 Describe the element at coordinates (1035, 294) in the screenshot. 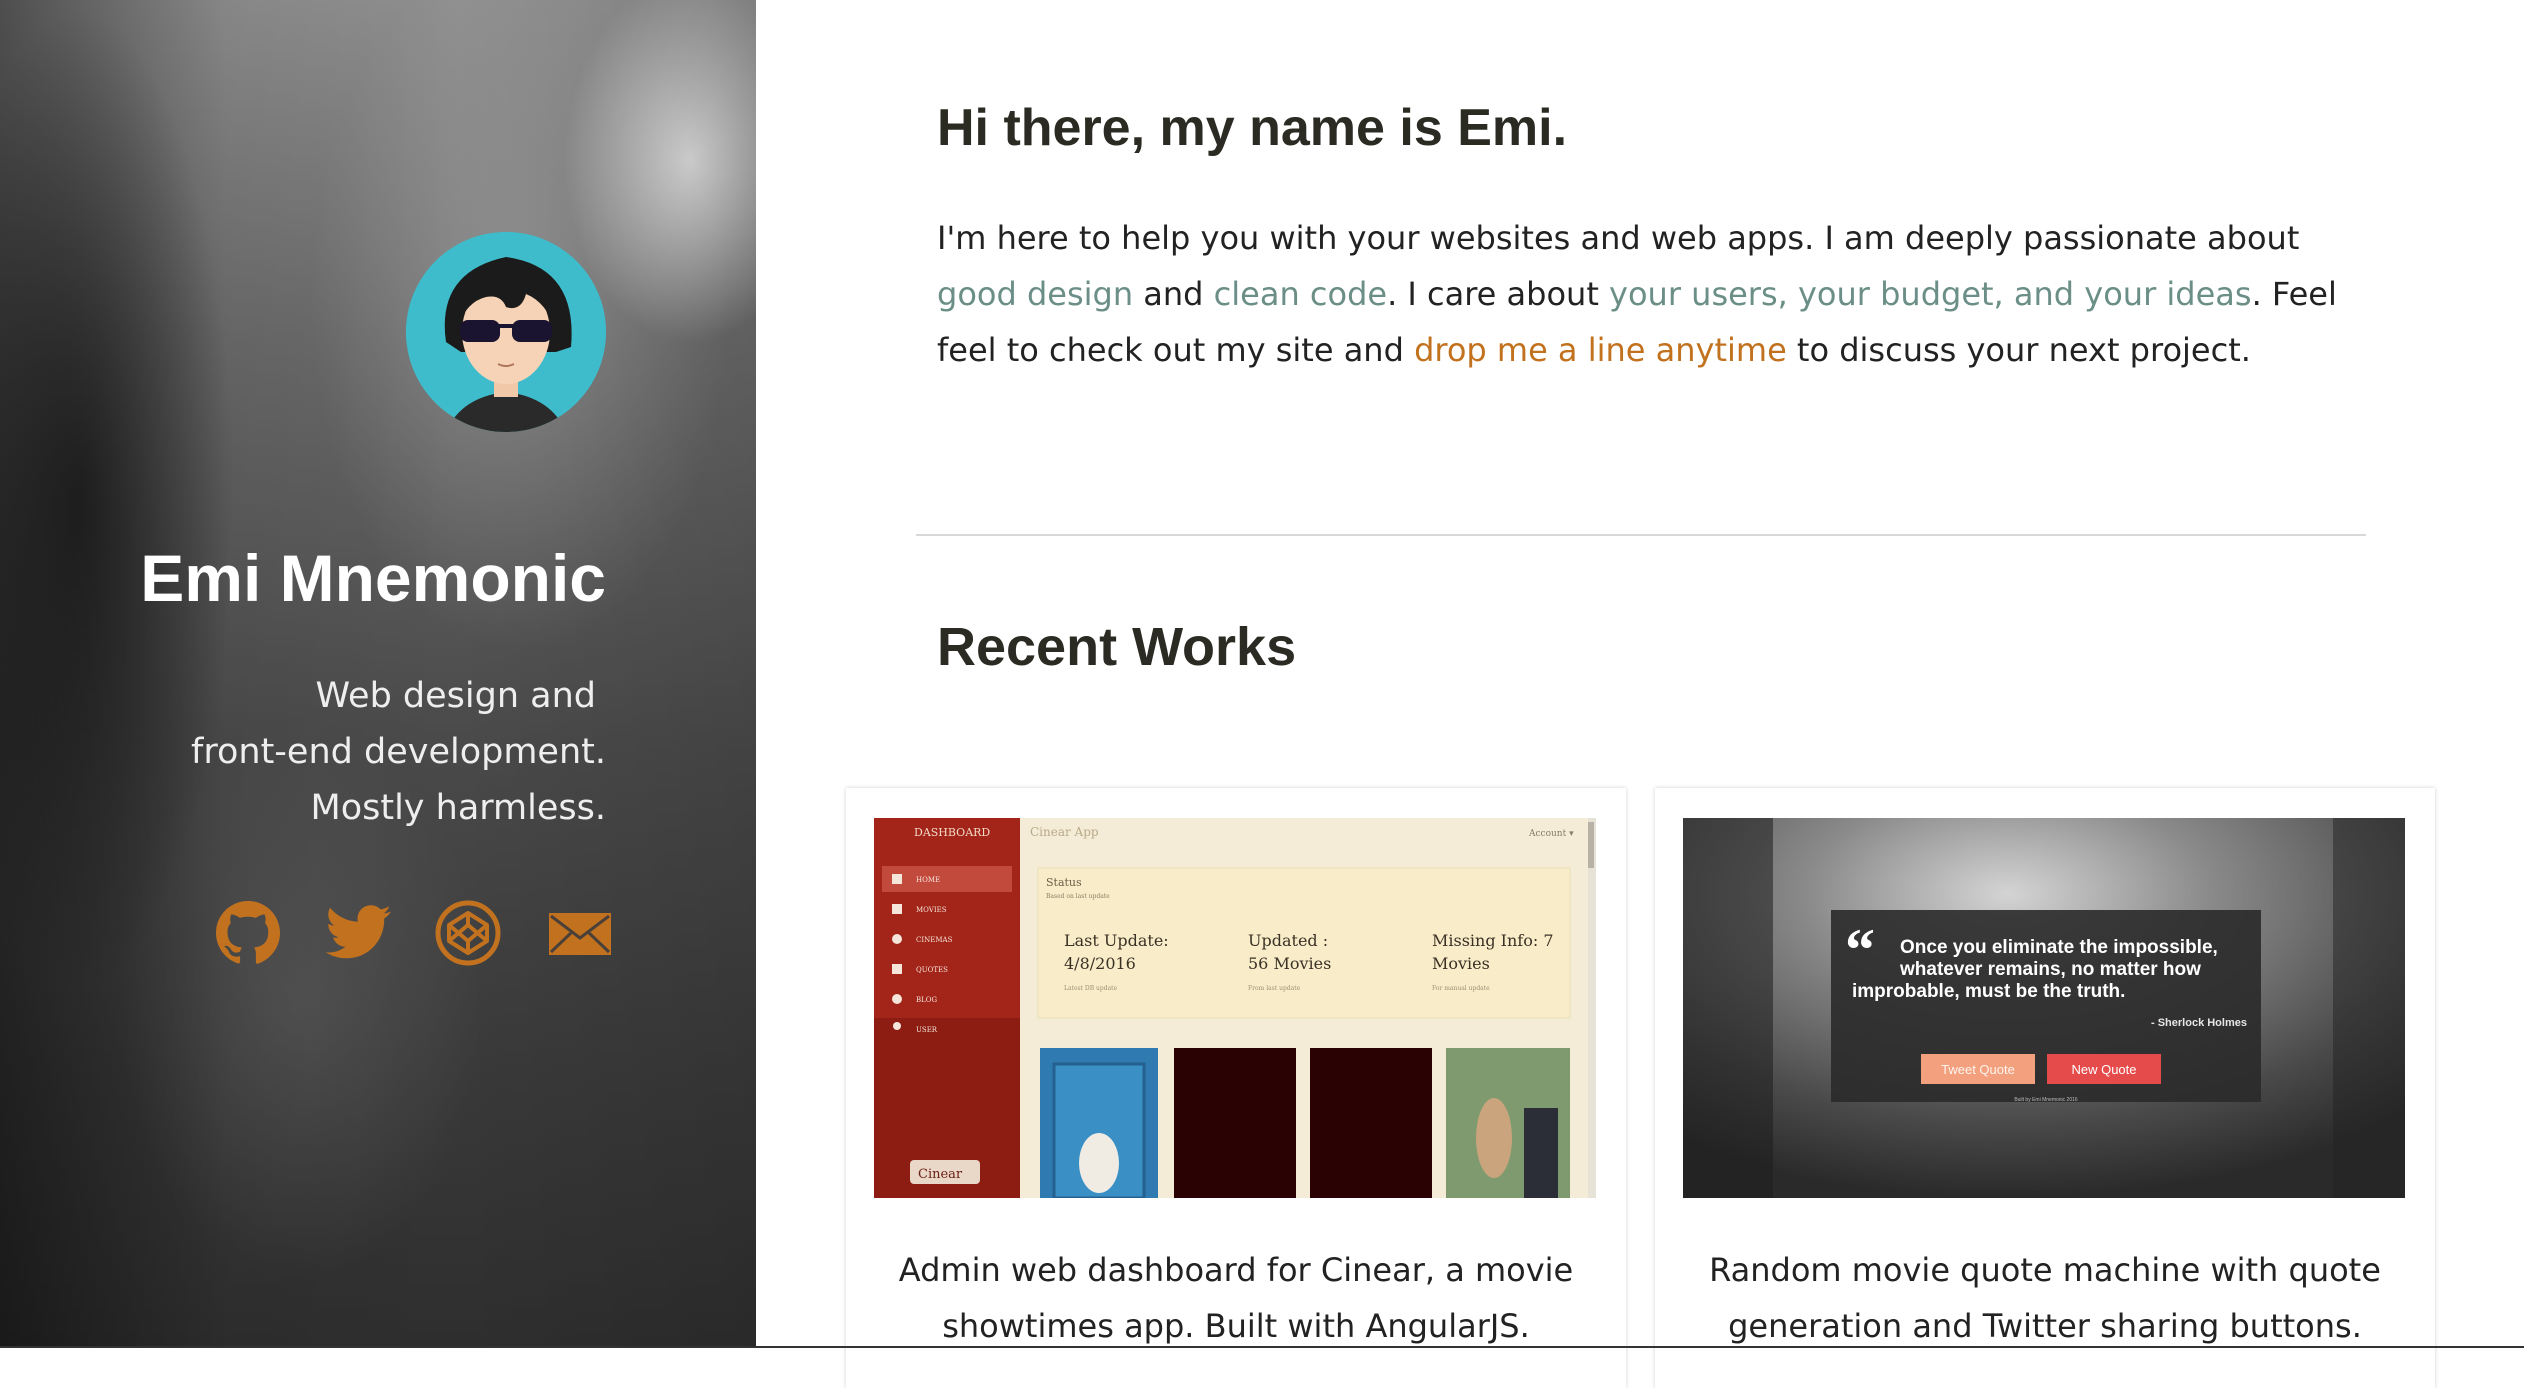

I see `good-design-link: good design` at that location.